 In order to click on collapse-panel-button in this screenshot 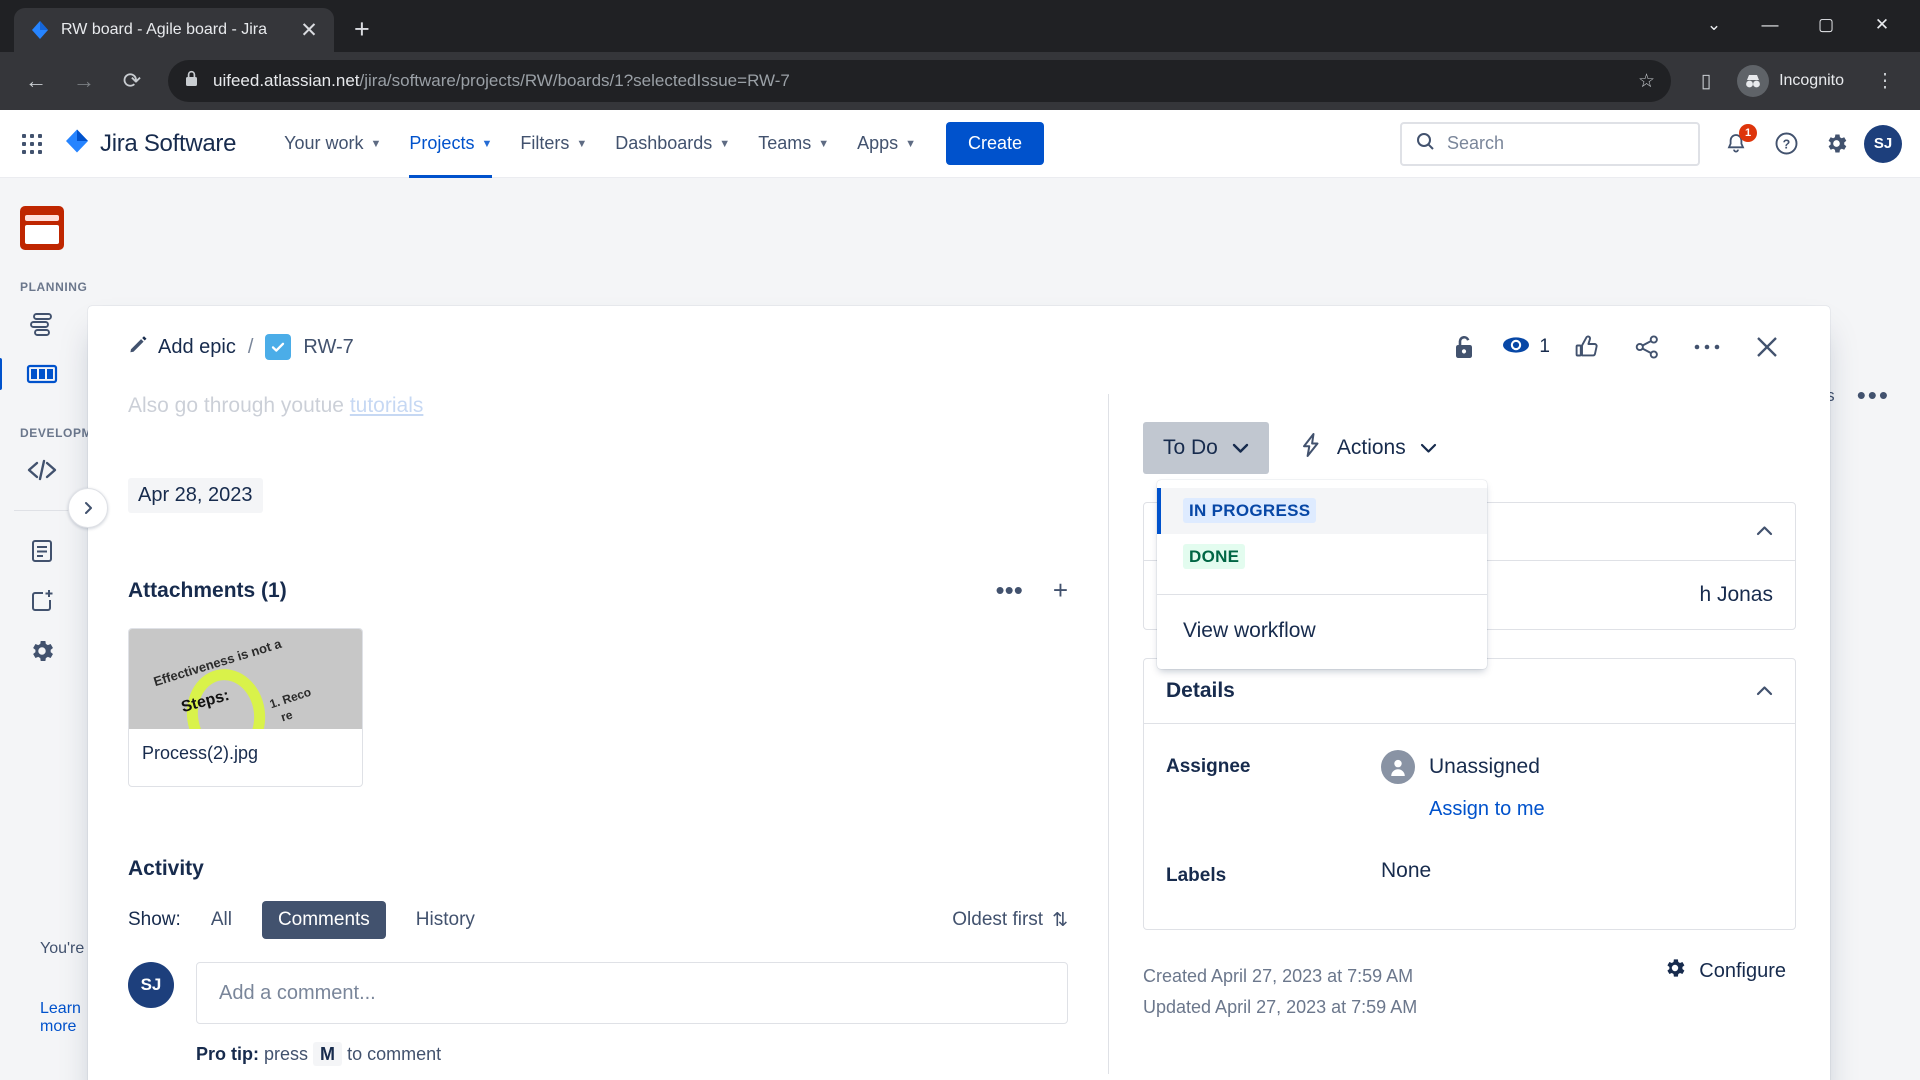, I will do `click(88, 508)`.